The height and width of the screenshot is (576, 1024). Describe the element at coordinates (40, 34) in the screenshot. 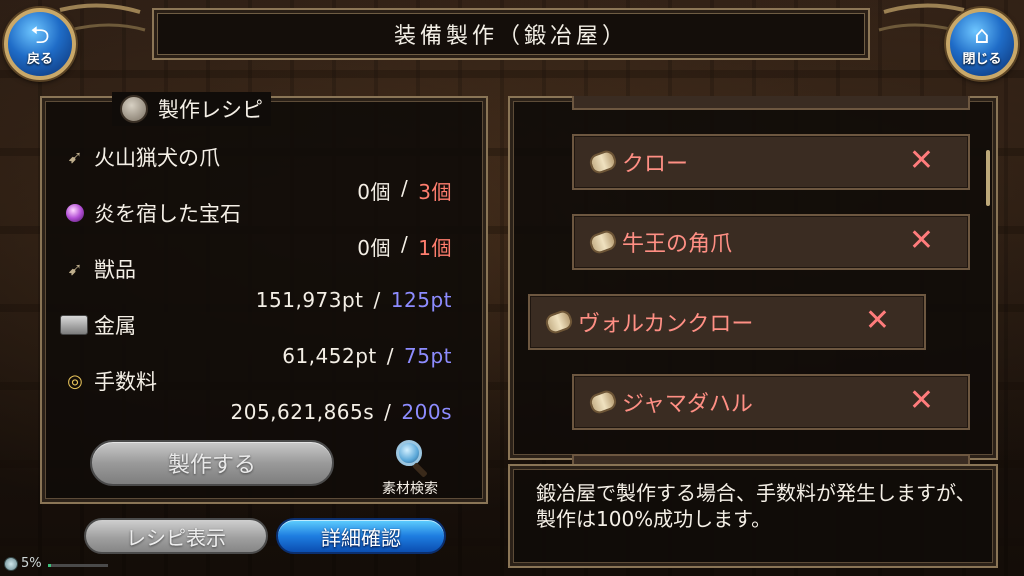

I see `return-arrow-icon: ⮌` at that location.